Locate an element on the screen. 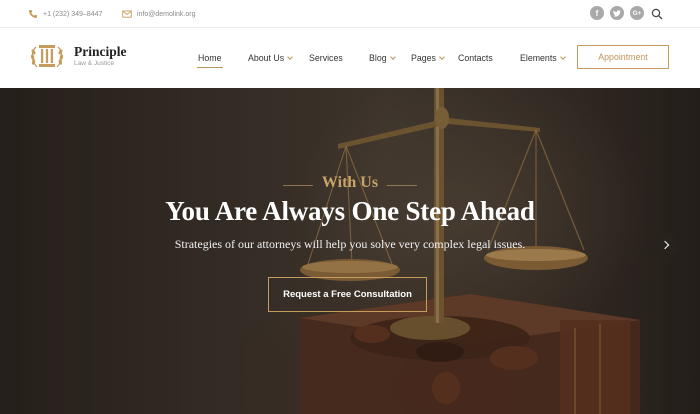  nav-item-label: Home is located at coordinates (210, 58).